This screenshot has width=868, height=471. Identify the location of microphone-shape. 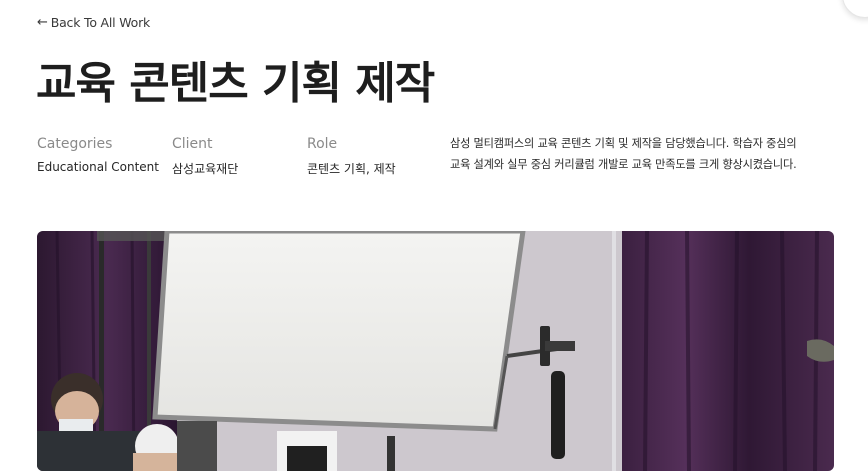
(558, 415).